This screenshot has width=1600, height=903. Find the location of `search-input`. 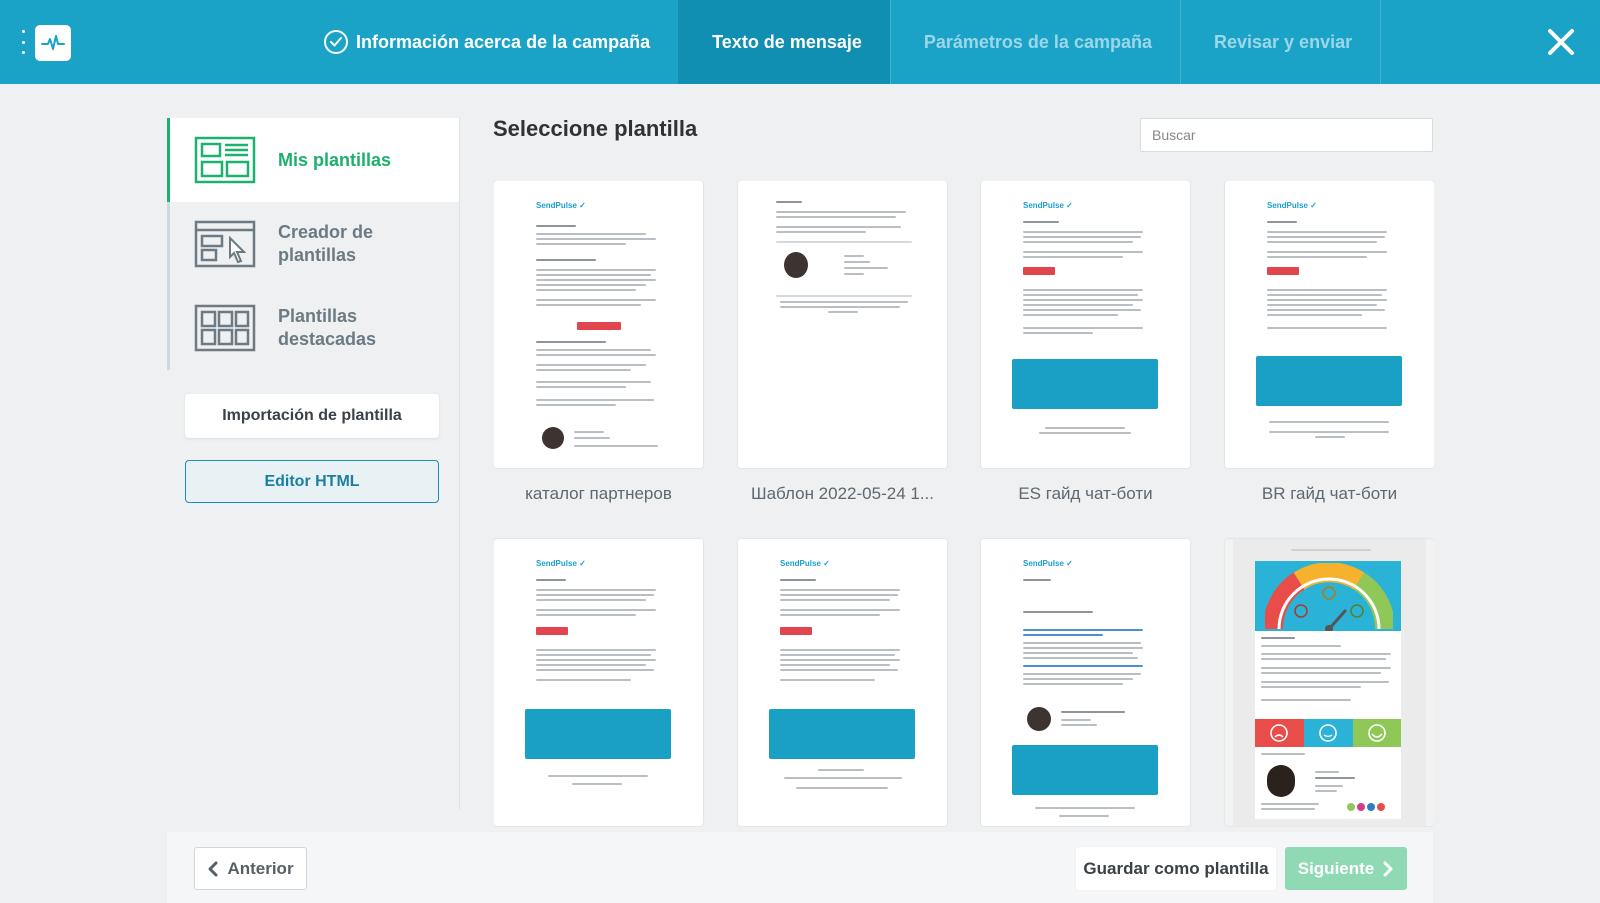

search-input is located at coordinates (1286, 135).